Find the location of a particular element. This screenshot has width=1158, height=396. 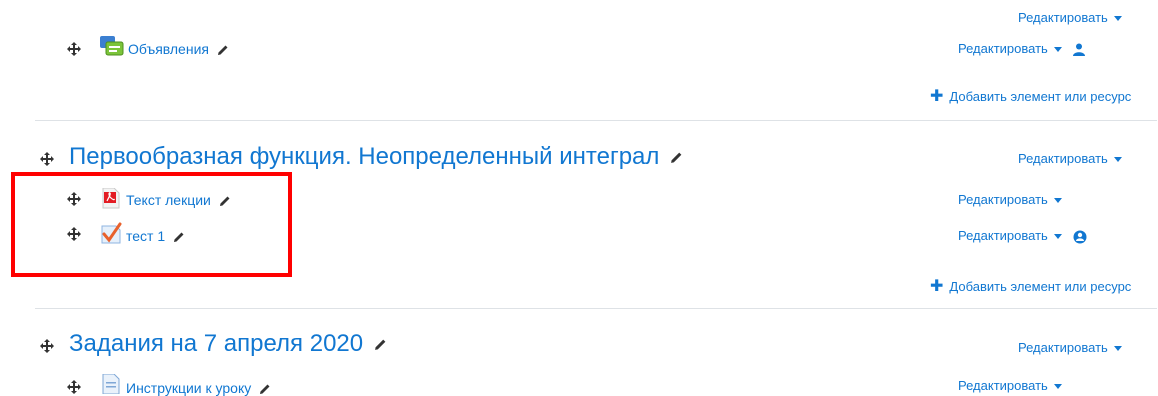

group-mode-icon is located at coordinates (1080, 237).